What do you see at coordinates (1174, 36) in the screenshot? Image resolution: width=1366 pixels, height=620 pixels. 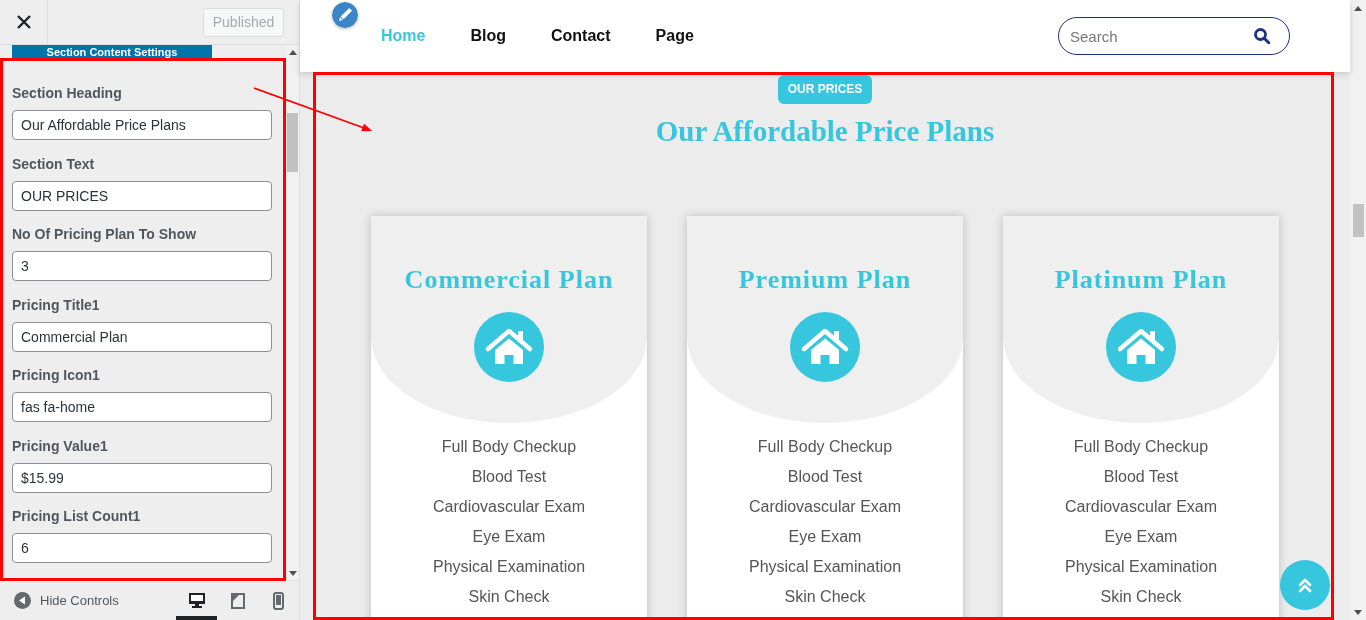 I see `search-field: Search` at bounding box center [1174, 36].